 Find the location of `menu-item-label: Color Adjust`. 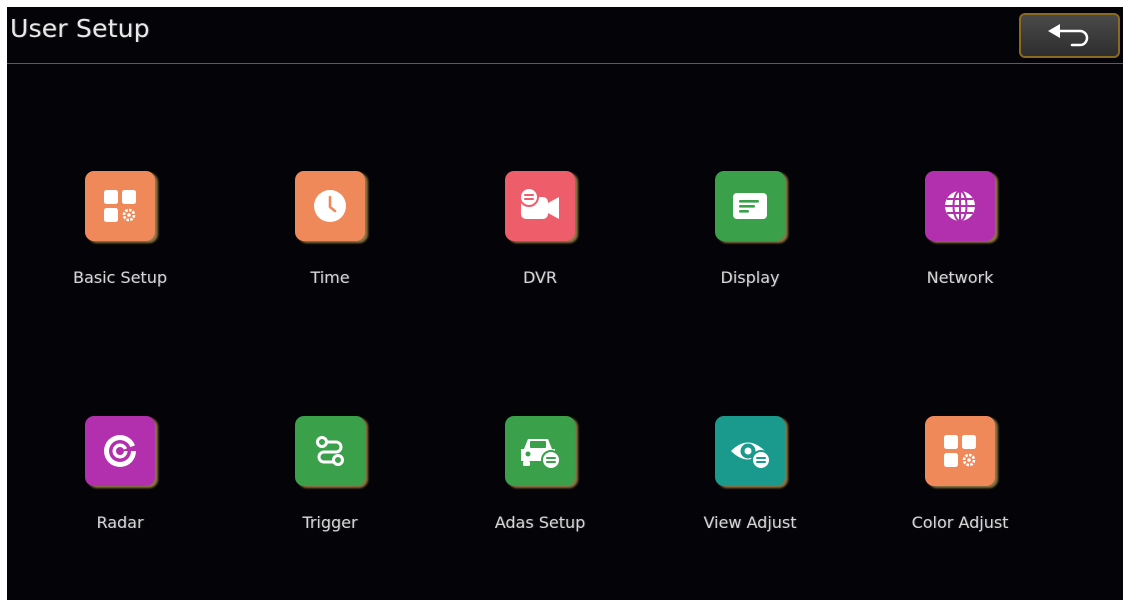

menu-item-label: Color Adjust is located at coordinates (960, 522).